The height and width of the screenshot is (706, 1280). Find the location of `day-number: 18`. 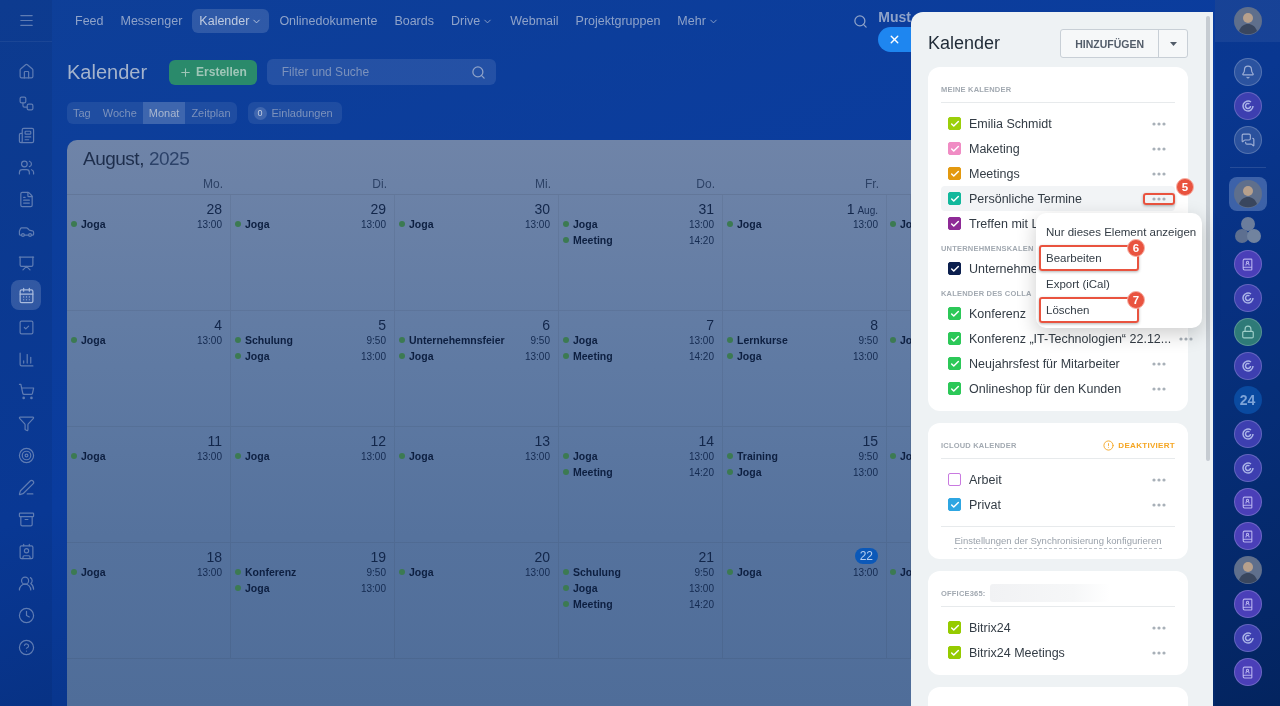

day-number: 18 is located at coordinates (214, 557).